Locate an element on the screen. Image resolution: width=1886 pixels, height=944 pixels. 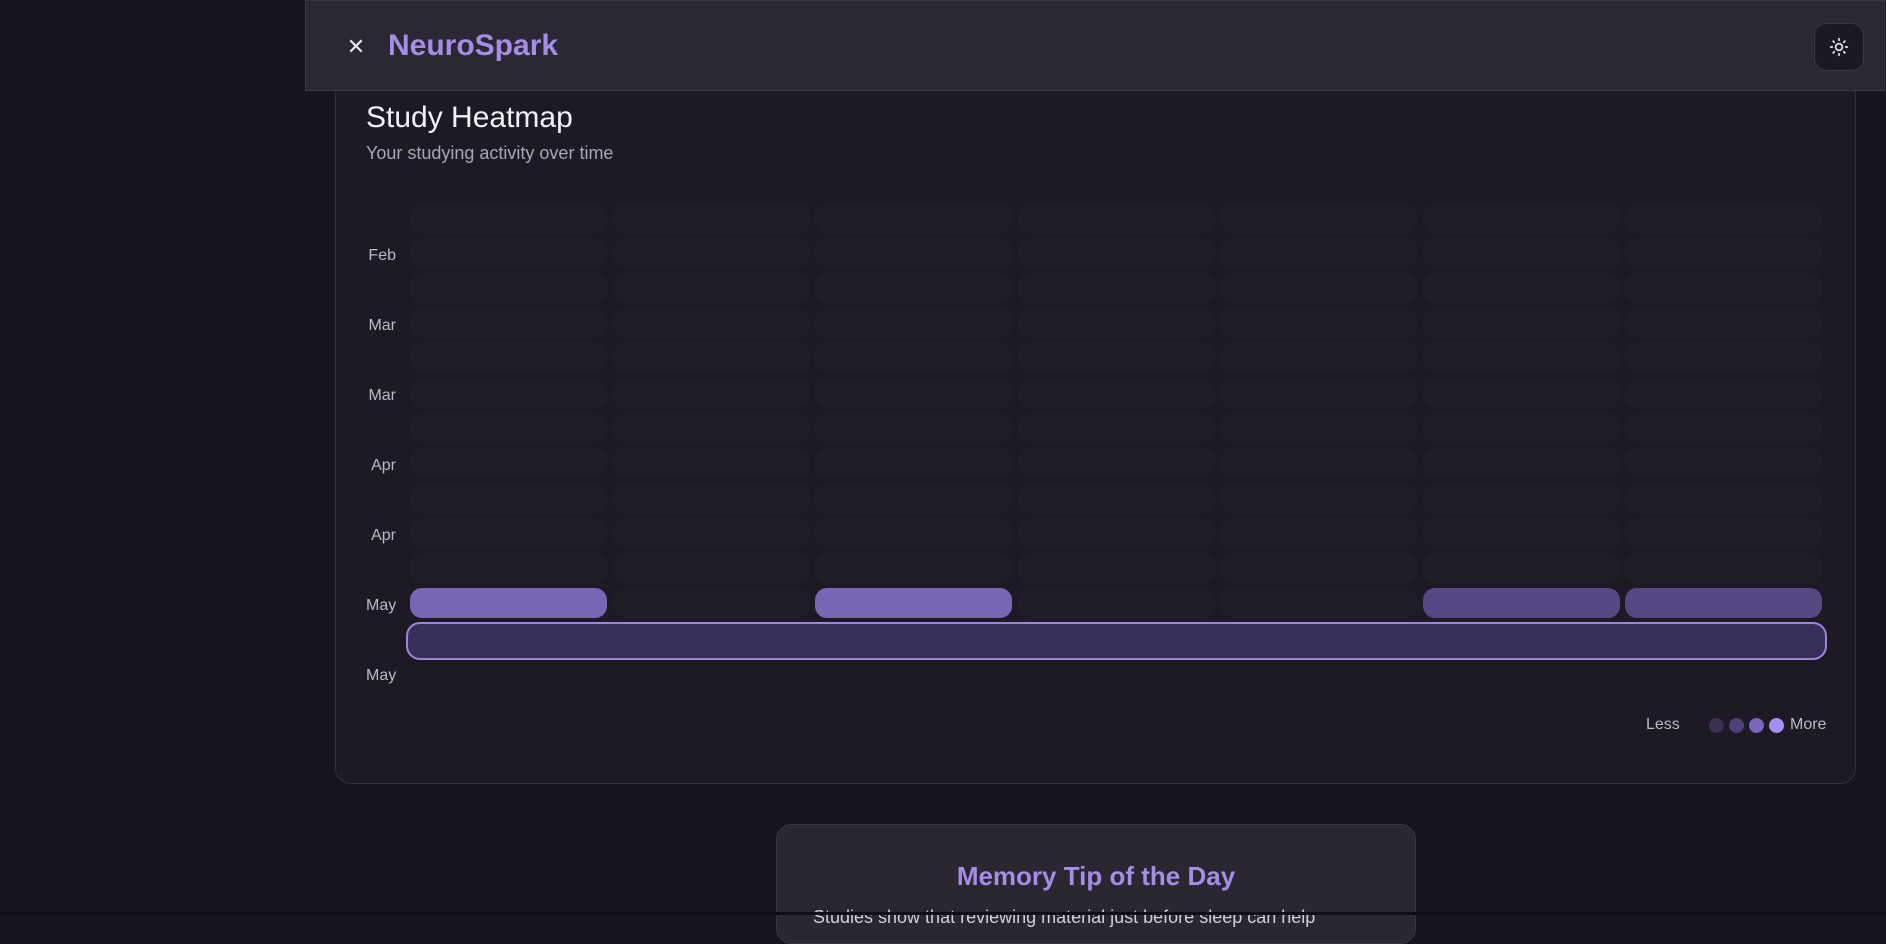
close-icon: ✕ is located at coordinates (356, 46).